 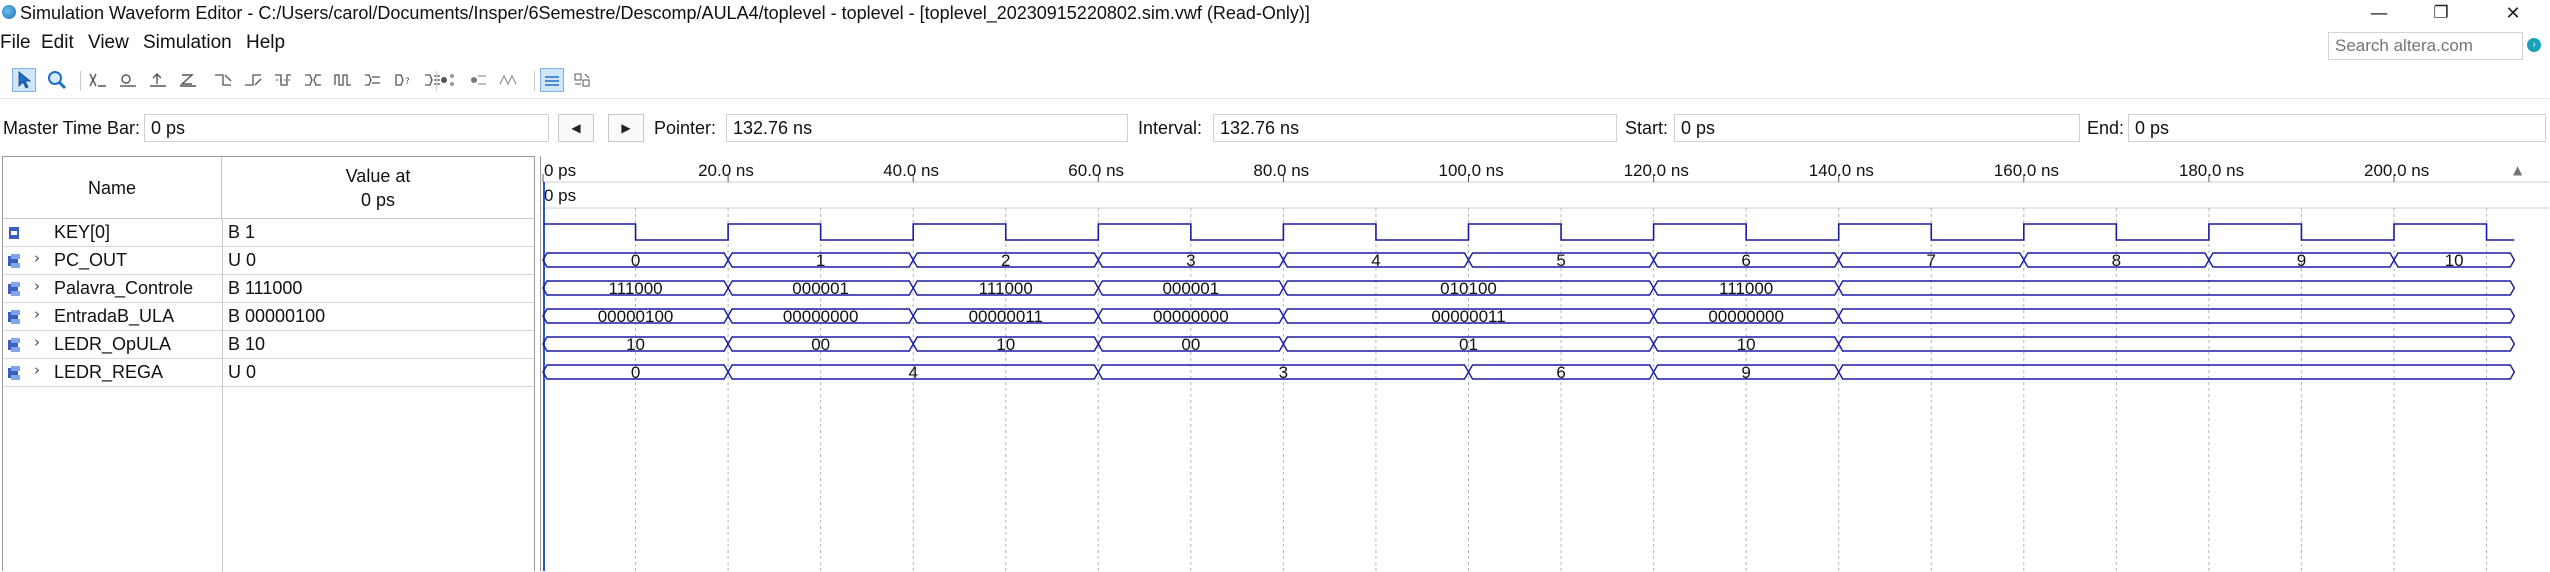 What do you see at coordinates (378, 200) in the screenshot?
I see `value-header-line2: 0 ps` at bounding box center [378, 200].